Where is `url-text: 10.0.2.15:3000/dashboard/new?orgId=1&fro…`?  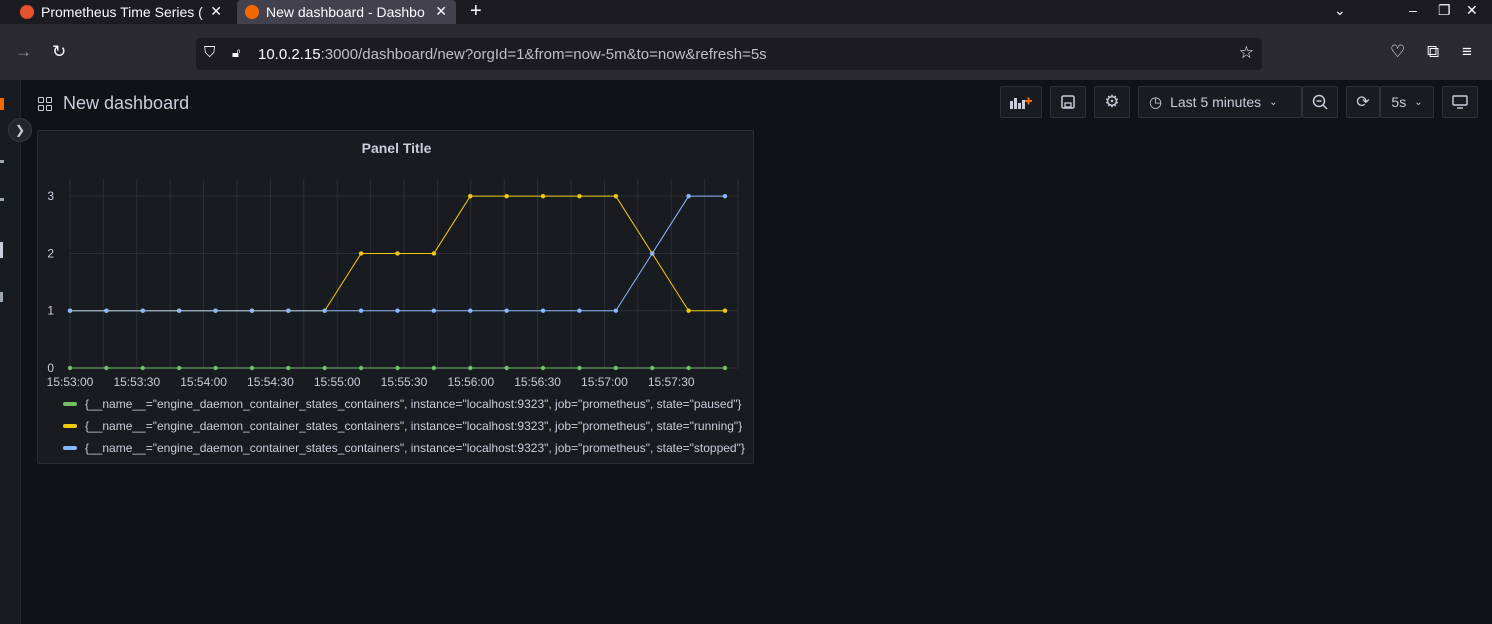 url-text: 10.0.2.15:3000/dashboard/new?orgId=1&fro… is located at coordinates (512, 54).